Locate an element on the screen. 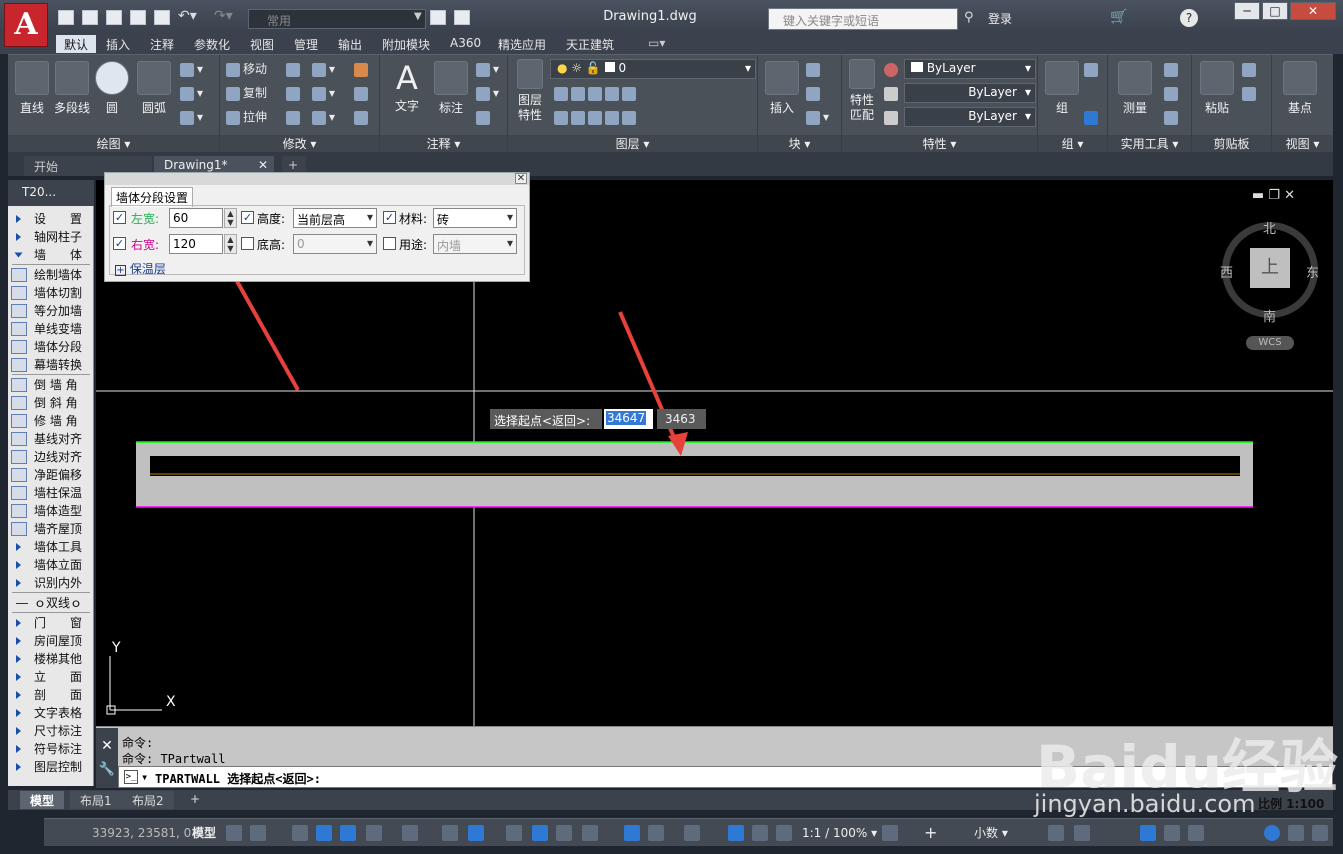 This screenshot has width=1343, height=854. isolate-objects-icon is located at coordinates (1148, 833).